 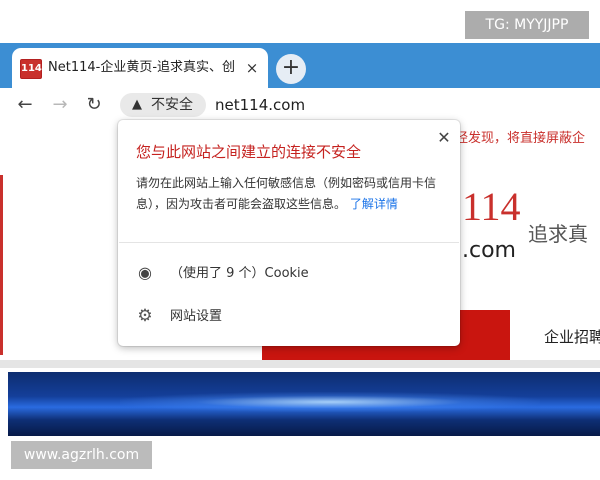 I want to click on back-button: ←, so click(x=25, y=105).